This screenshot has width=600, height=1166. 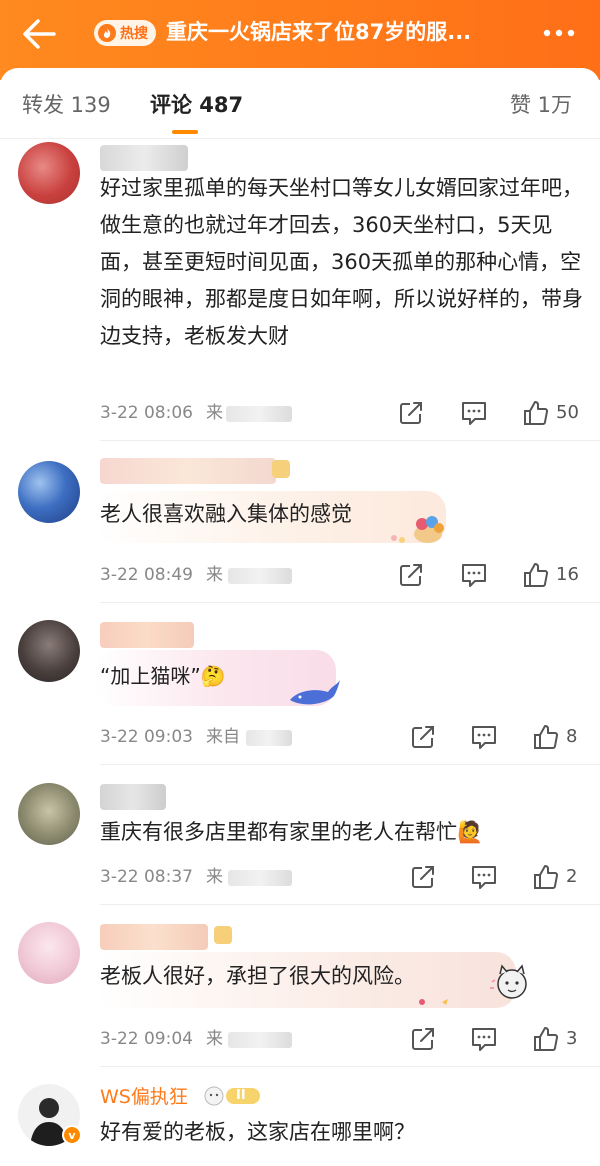 What do you see at coordinates (343, 737) in the screenshot?
I see `comment-meta: 3-22 09:03 来自 8` at bounding box center [343, 737].